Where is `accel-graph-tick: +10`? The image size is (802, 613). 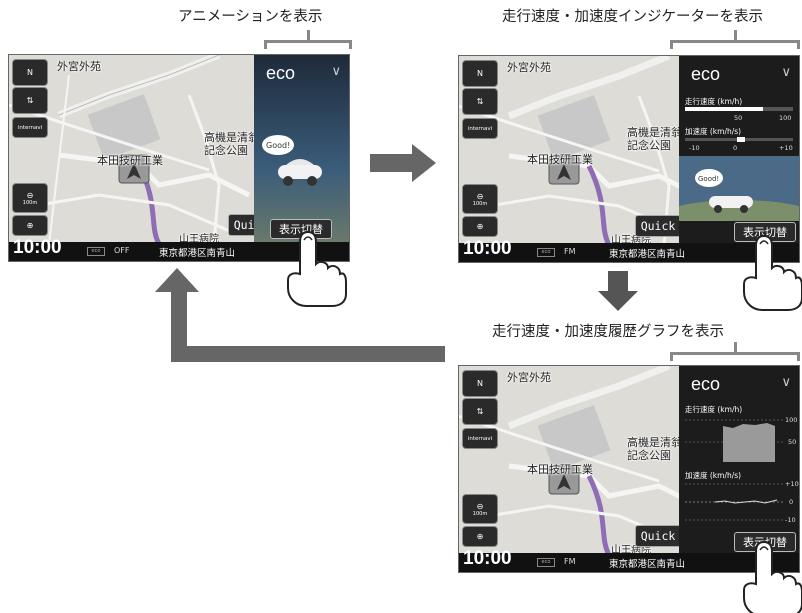 accel-graph-tick: +10 is located at coordinates (792, 484).